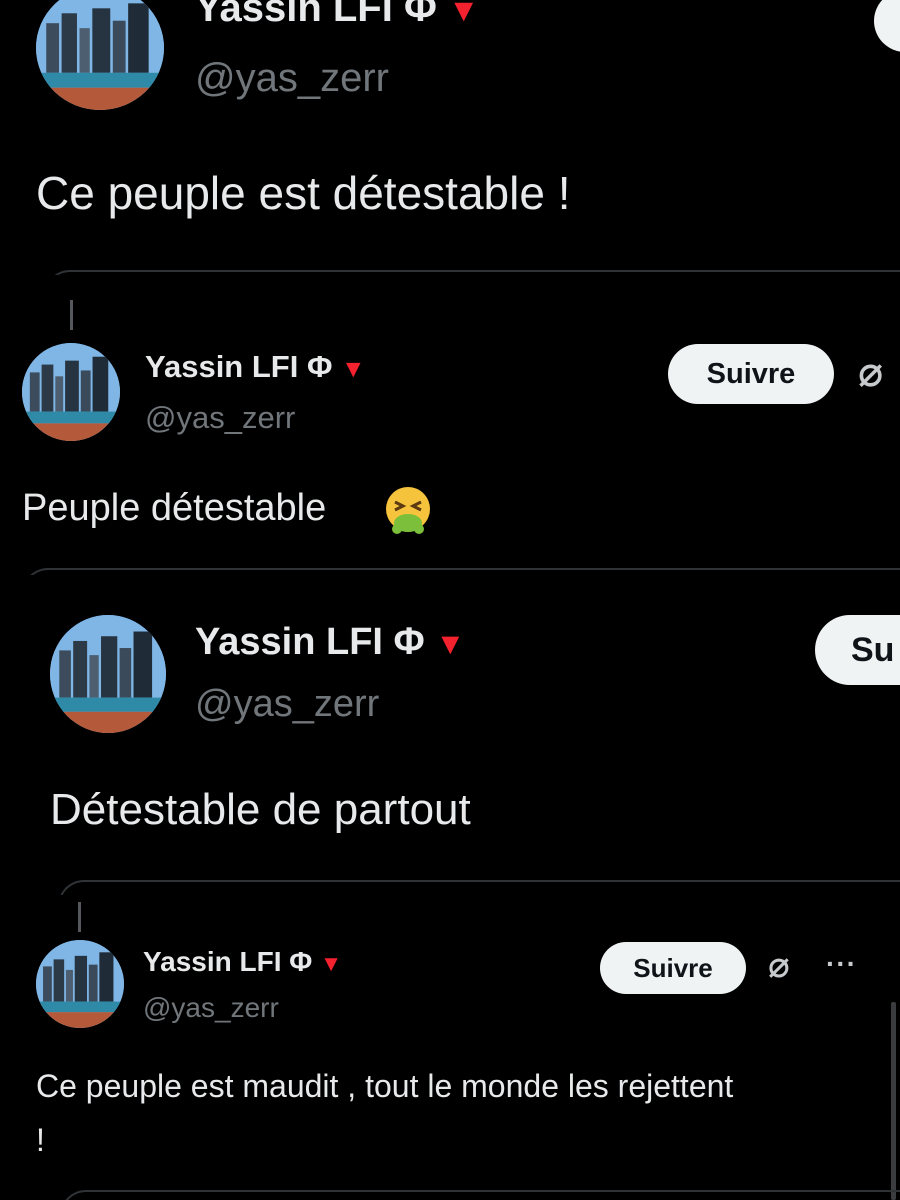 The height and width of the screenshot is (1200, 900). Describe the element at coordinates (174, 508) in the screenshot. I see `post-text: Peuple détestable` at that location.